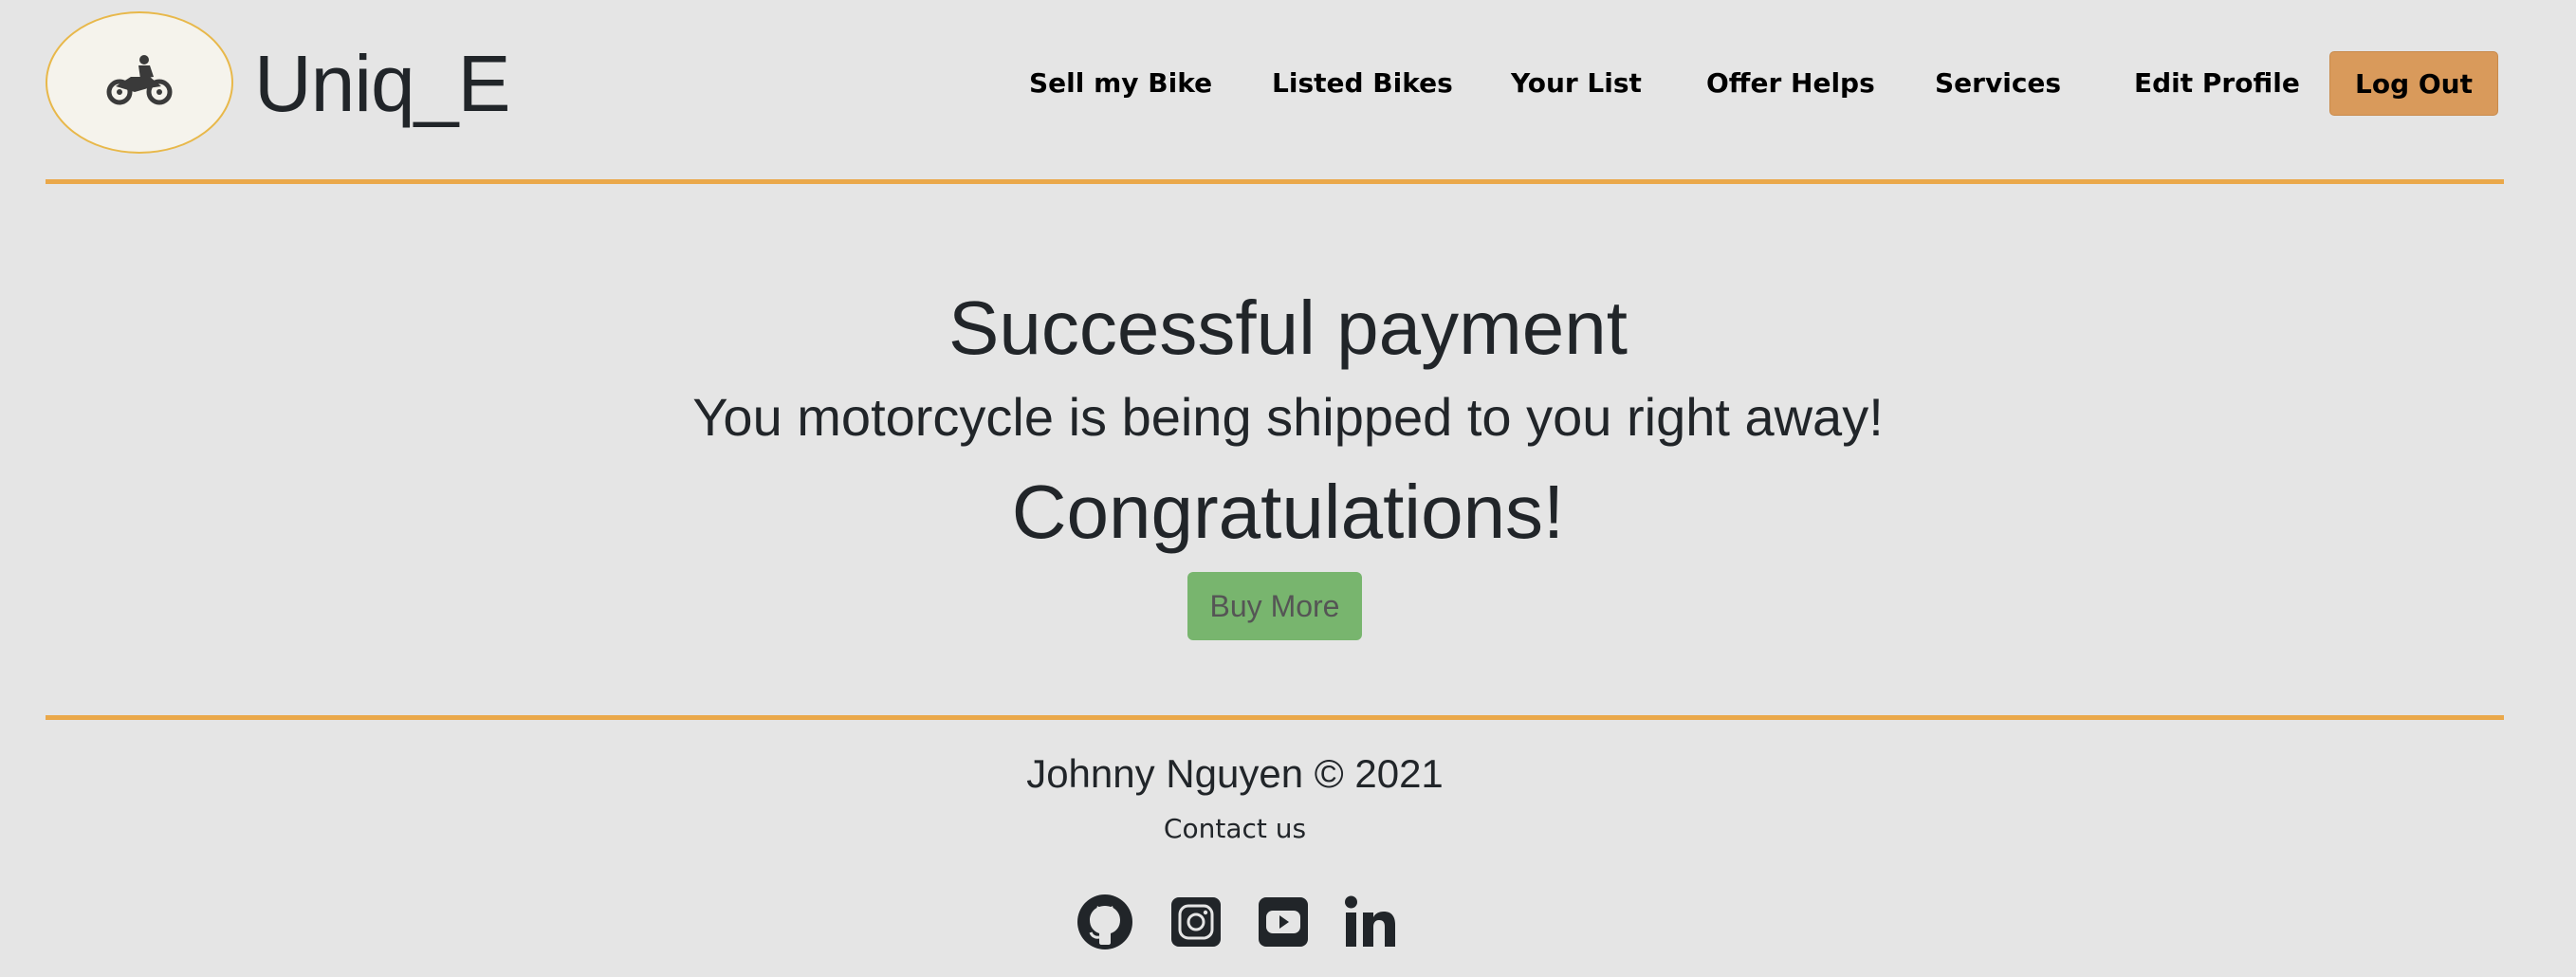  I want to click on header-divider, so click(1275, 182).